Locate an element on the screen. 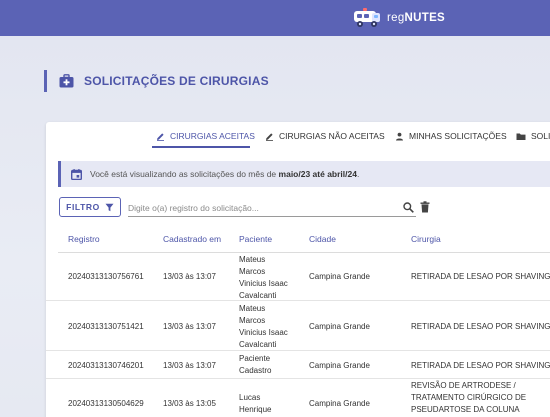  brand-prefix: reg is located at coordinates (396, 18).